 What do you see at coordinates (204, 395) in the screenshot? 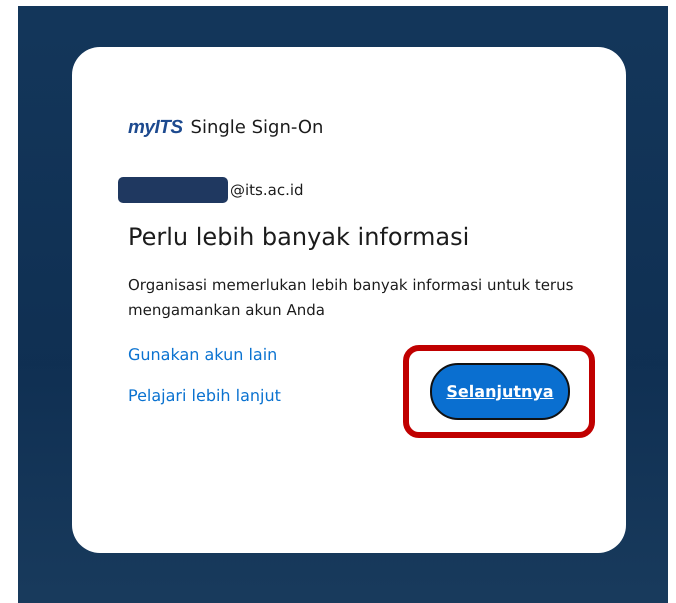
I see `text-link: Pelajari lebih lanjut` at bounding box center [204, 395].